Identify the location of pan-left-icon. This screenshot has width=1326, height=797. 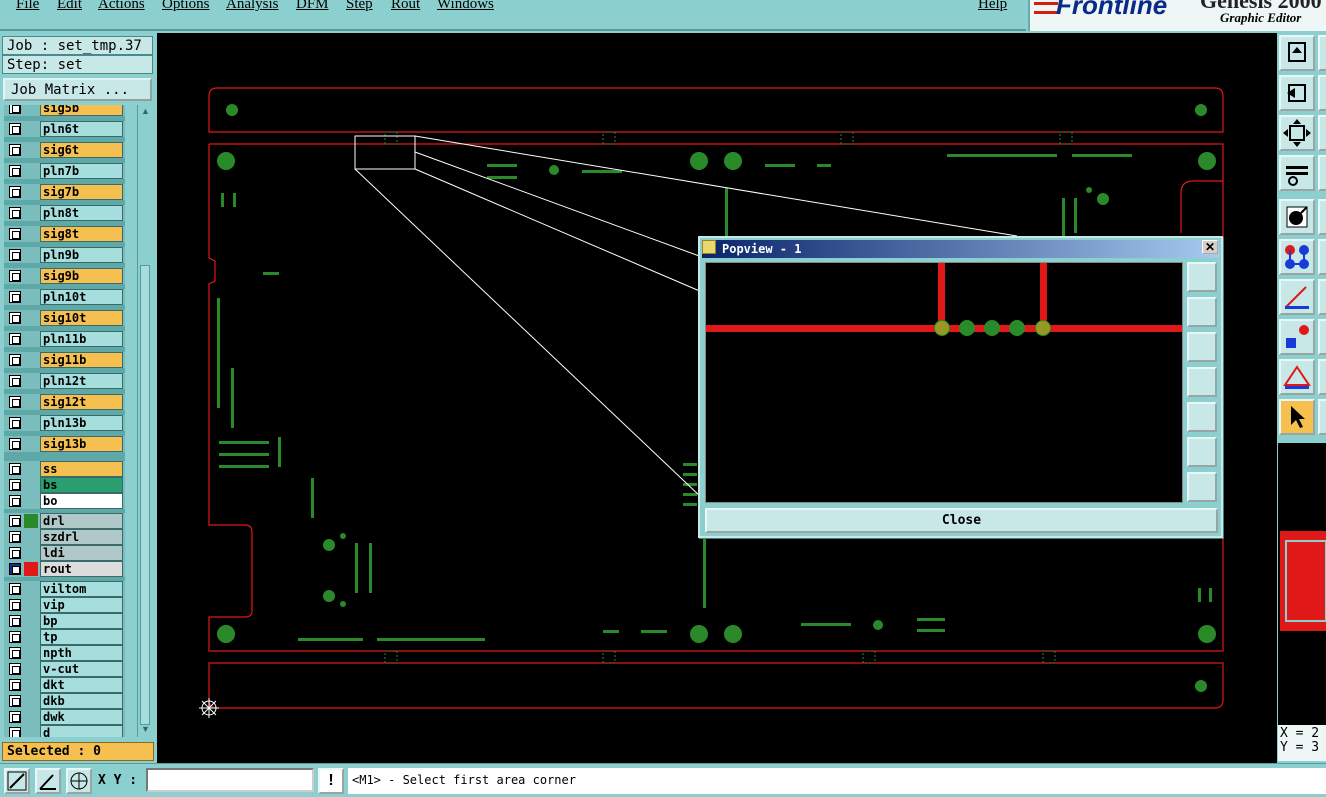
(1297, 93).